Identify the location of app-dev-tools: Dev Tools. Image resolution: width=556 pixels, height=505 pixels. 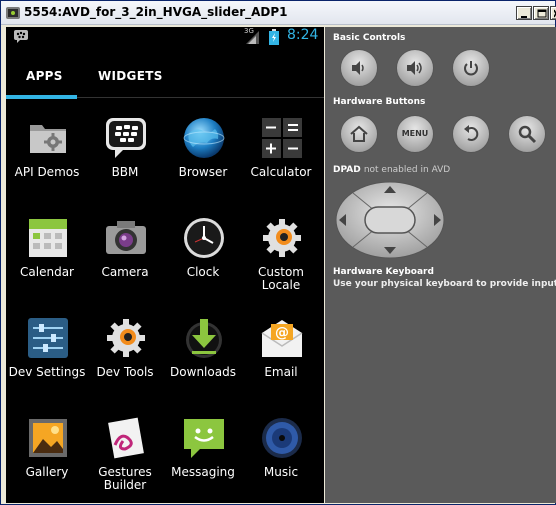
(125, 351).